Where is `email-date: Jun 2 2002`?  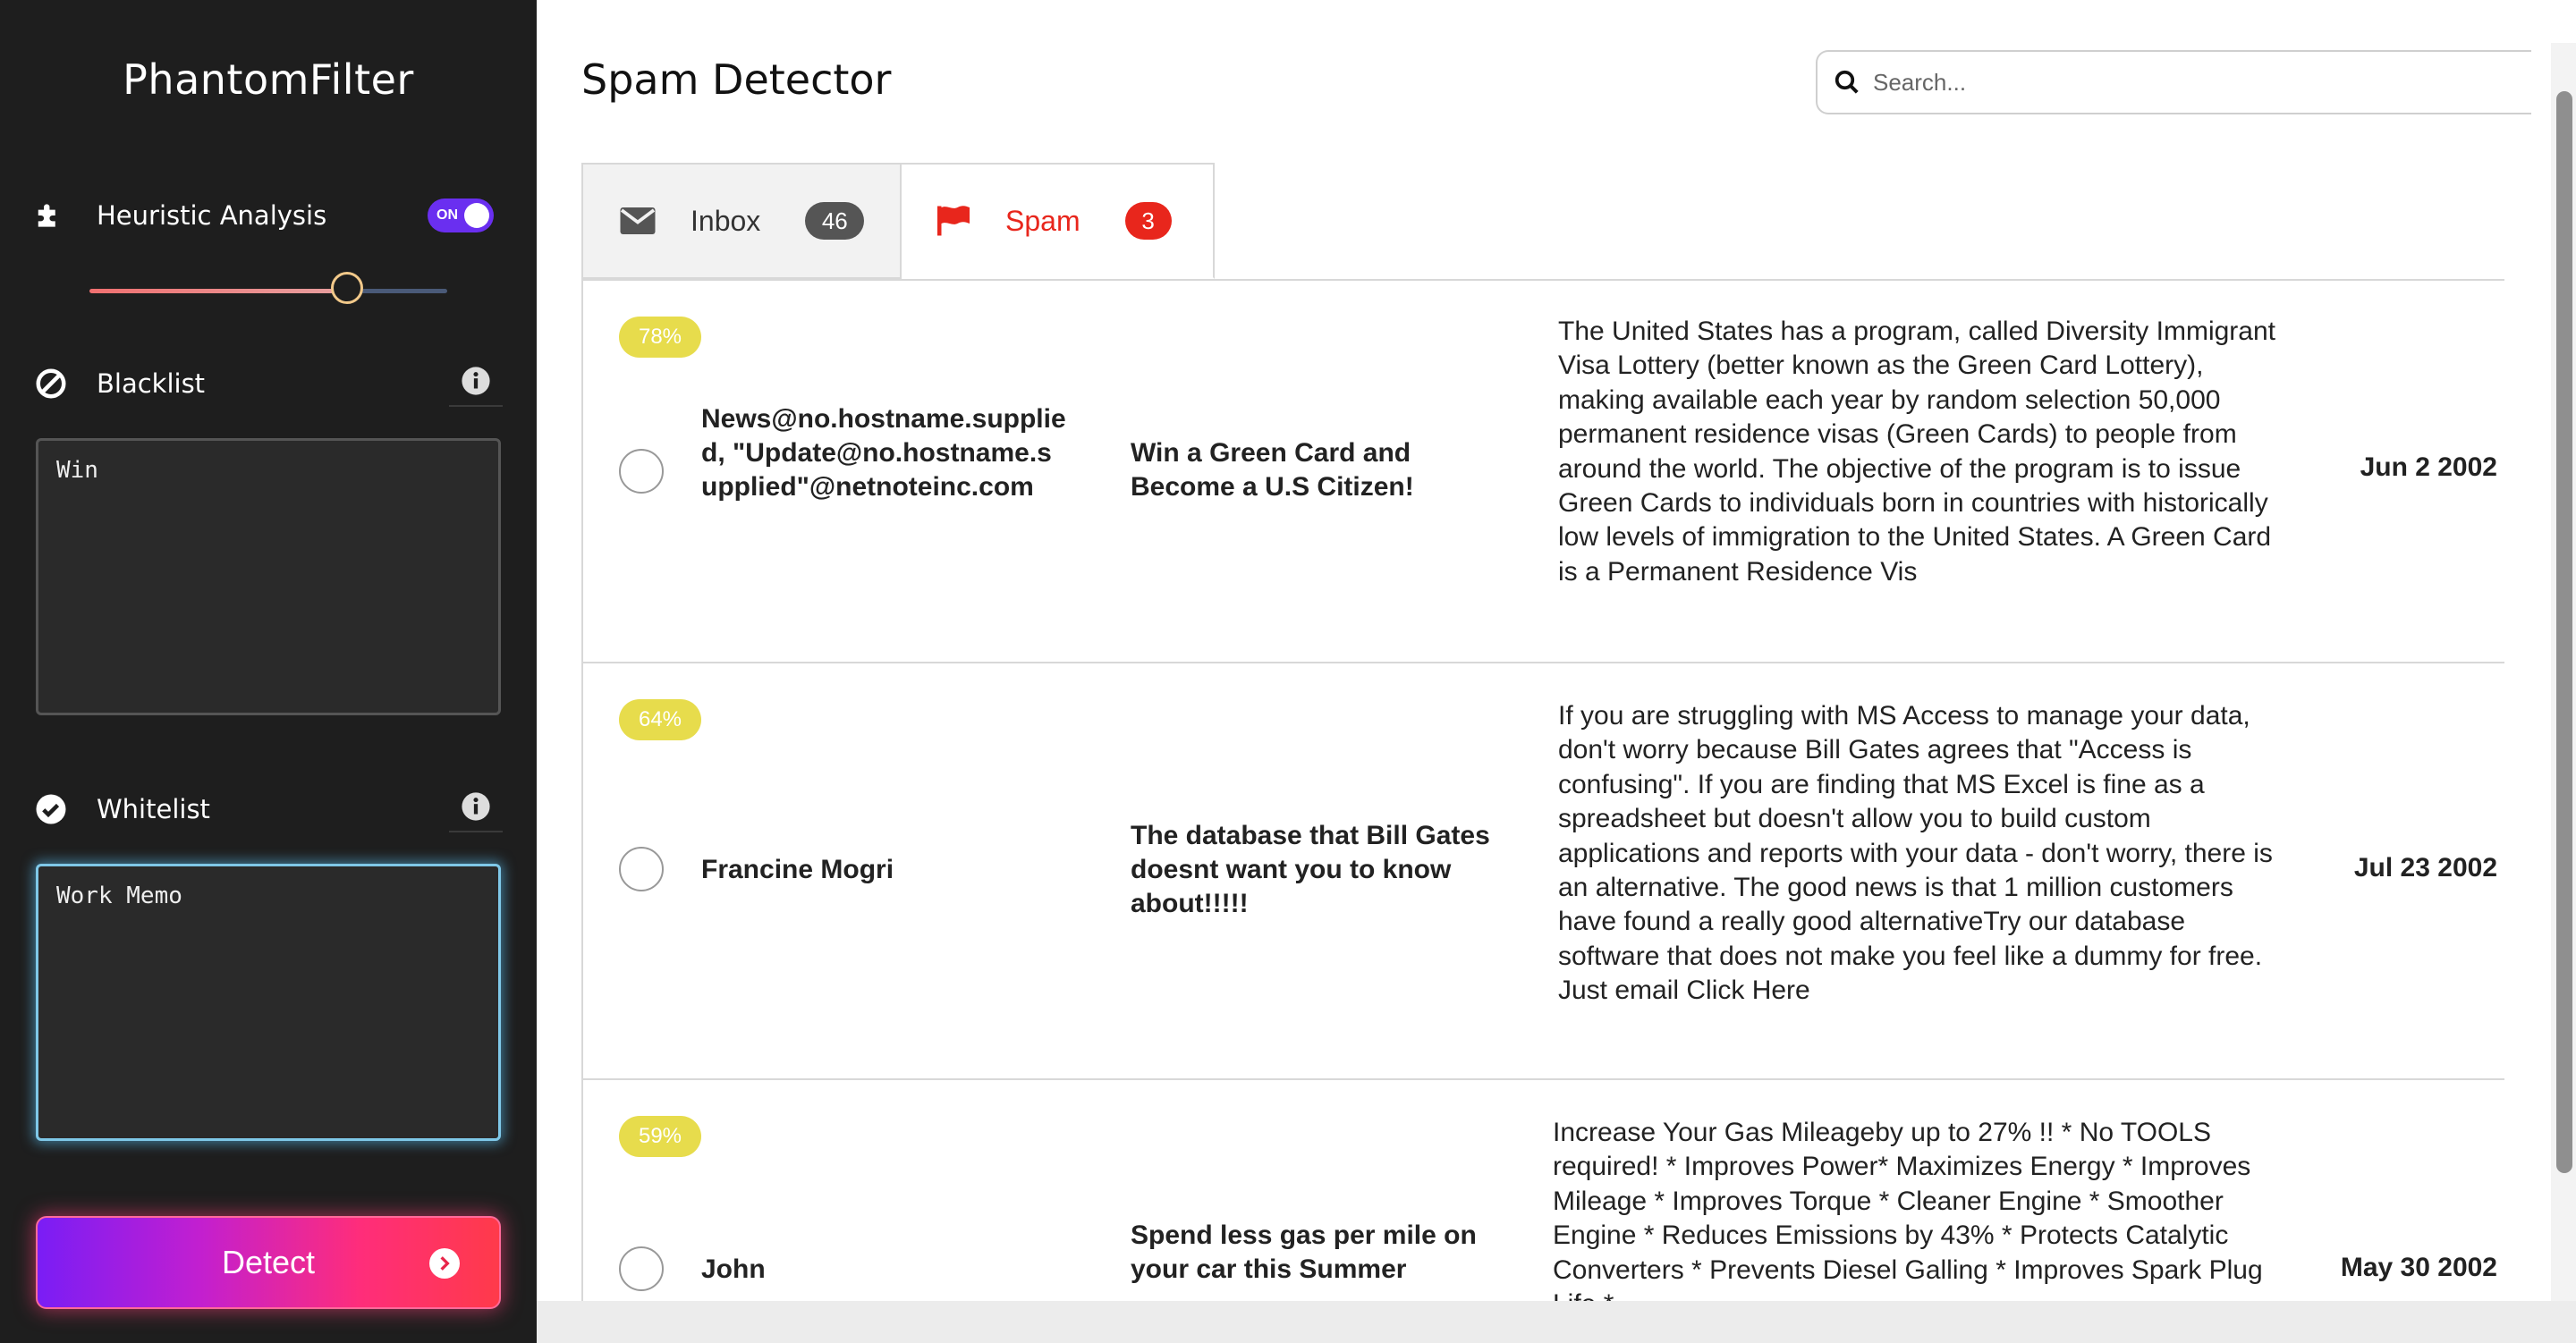 email-date: Jun 2 2002 is located at coordinates (2428, 467).